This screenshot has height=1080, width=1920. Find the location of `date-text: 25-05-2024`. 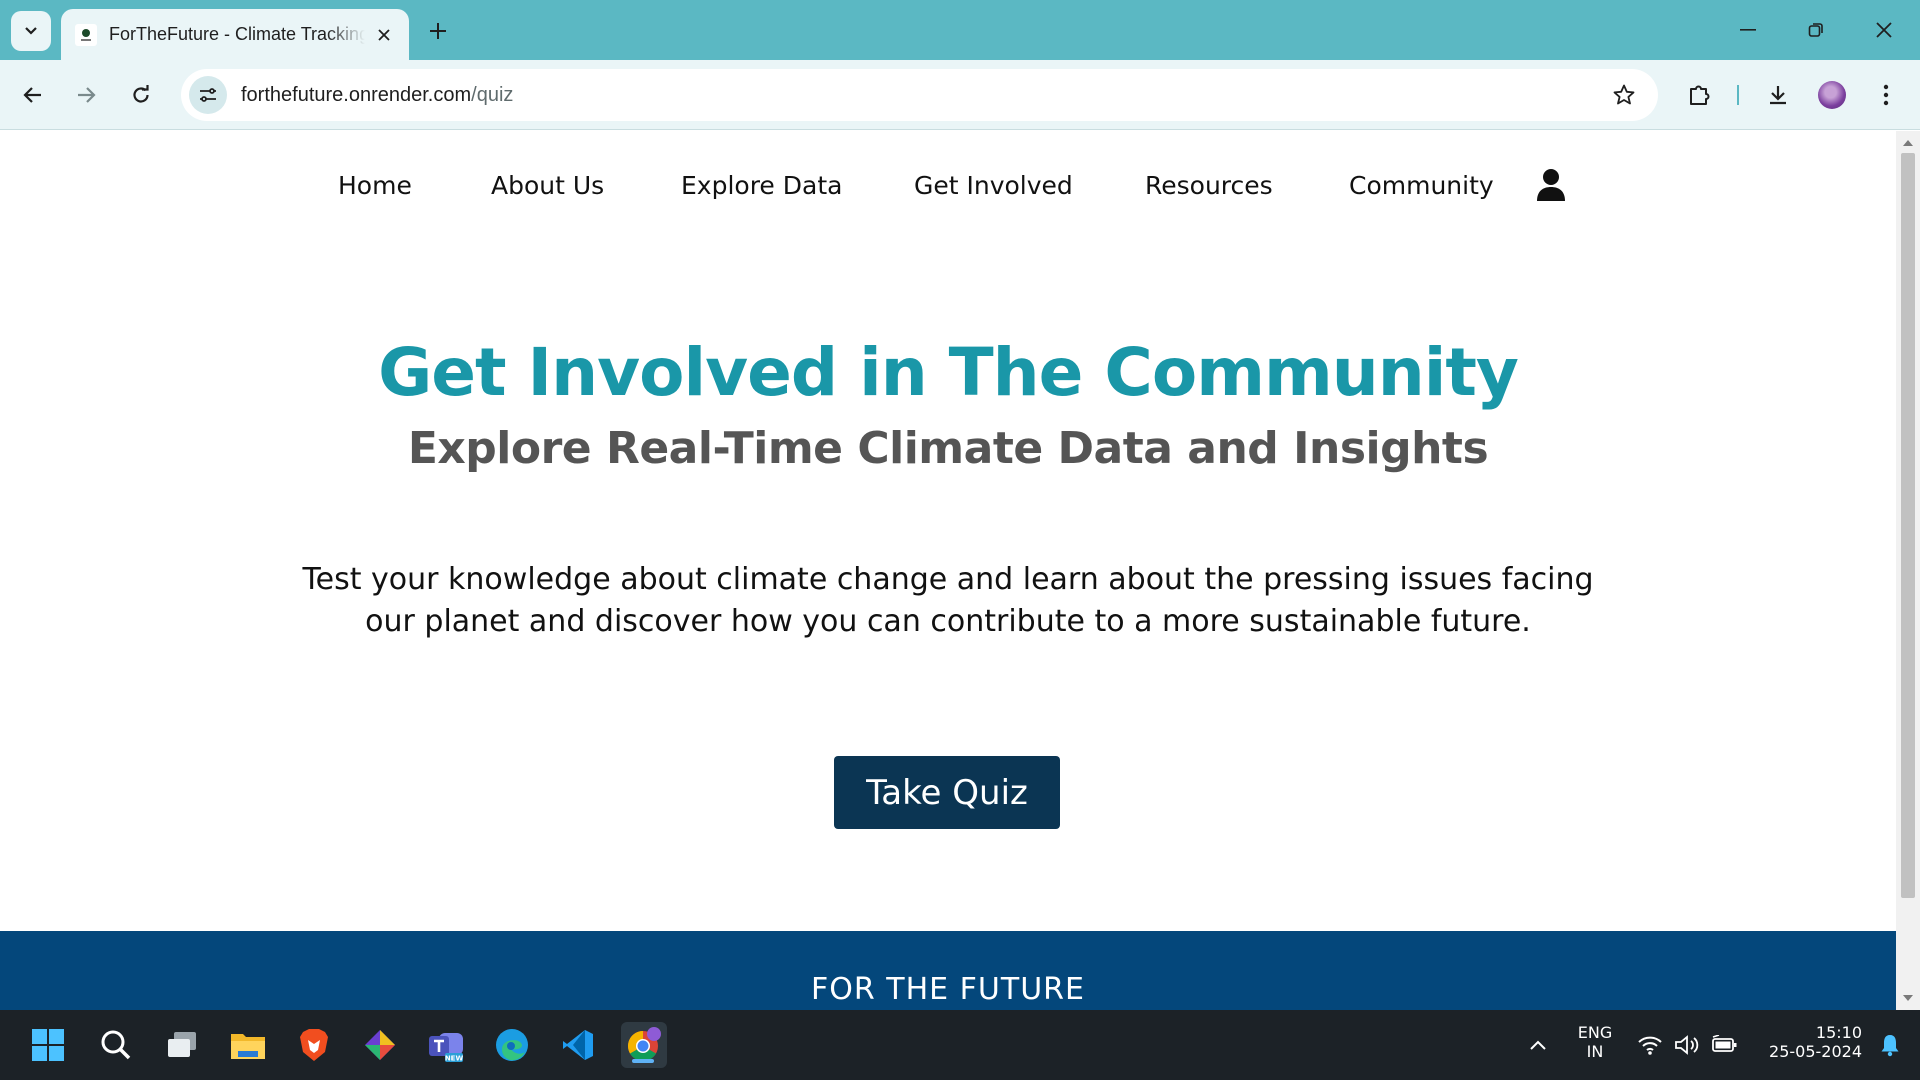

date-text: 25-05-2024 is located at coordinates (1815, 1051).